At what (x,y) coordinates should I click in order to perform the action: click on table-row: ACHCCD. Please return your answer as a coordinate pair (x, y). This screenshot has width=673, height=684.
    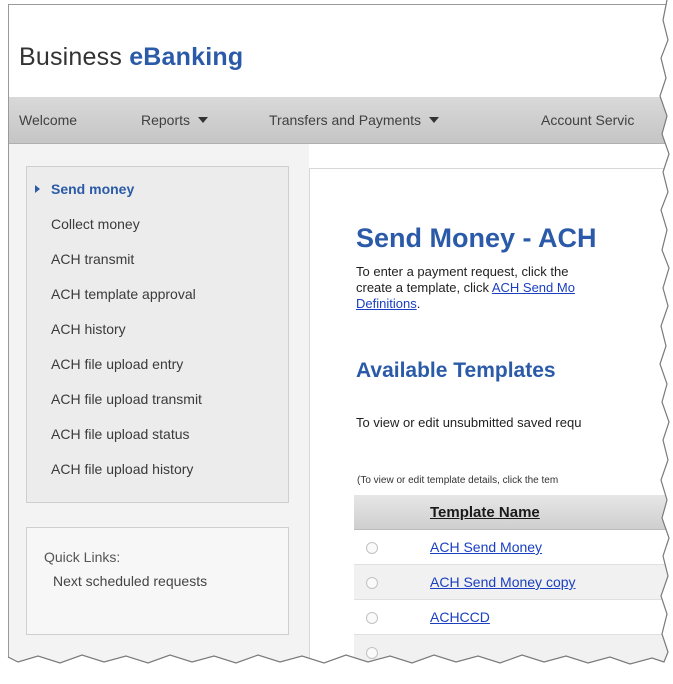
    Looking at the image, I should click on (513, 617).